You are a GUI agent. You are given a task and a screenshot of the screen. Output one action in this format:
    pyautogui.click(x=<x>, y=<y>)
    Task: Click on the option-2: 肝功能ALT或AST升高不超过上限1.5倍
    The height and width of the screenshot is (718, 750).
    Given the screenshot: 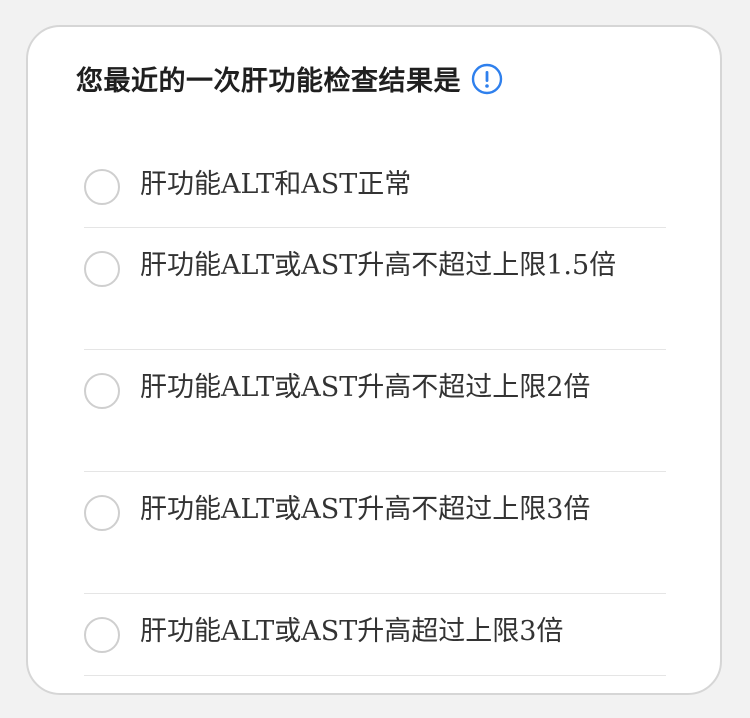 What is the action you would take?
    pyautogui.click(x=375, y=289)
    